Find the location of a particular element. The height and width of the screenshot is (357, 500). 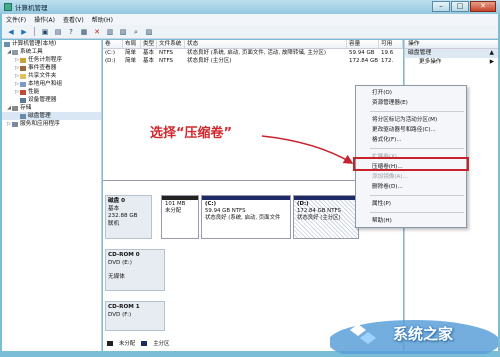

menu-action: 操作(A) is located at coordinates (44, 19).